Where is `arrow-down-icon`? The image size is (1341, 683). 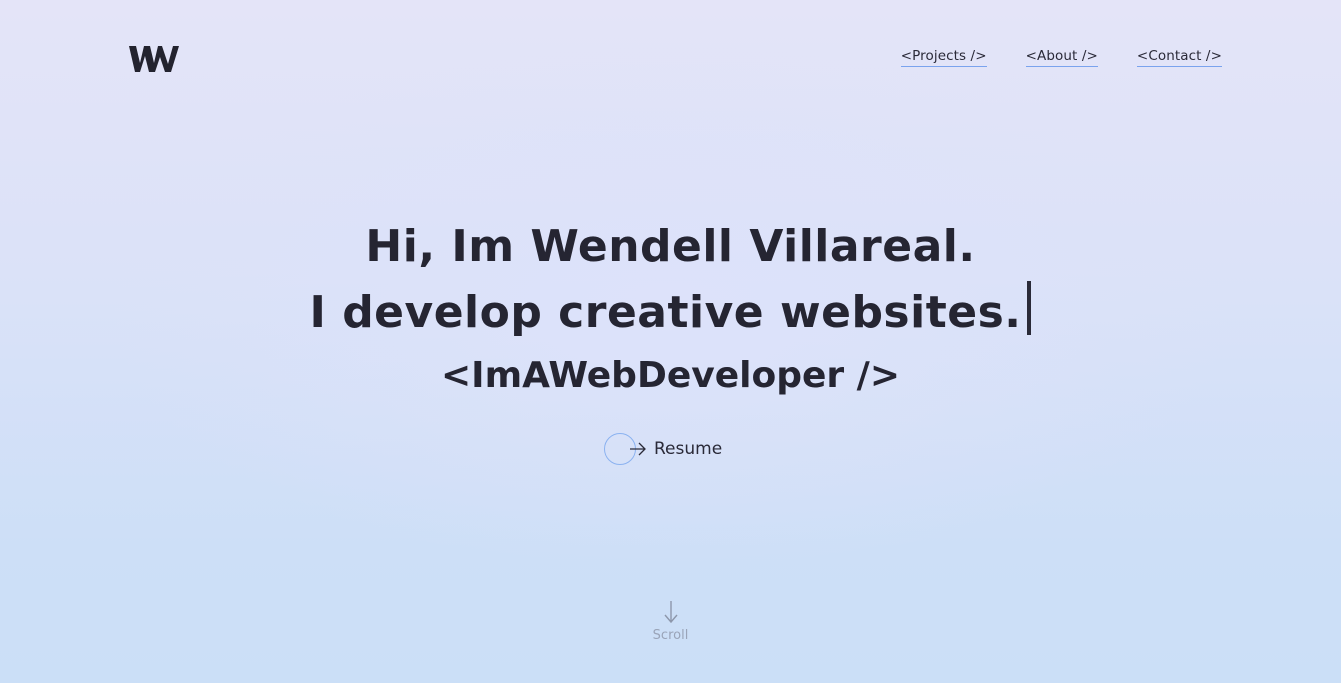 arrow-down-icon is located at coordinates (670, 612).